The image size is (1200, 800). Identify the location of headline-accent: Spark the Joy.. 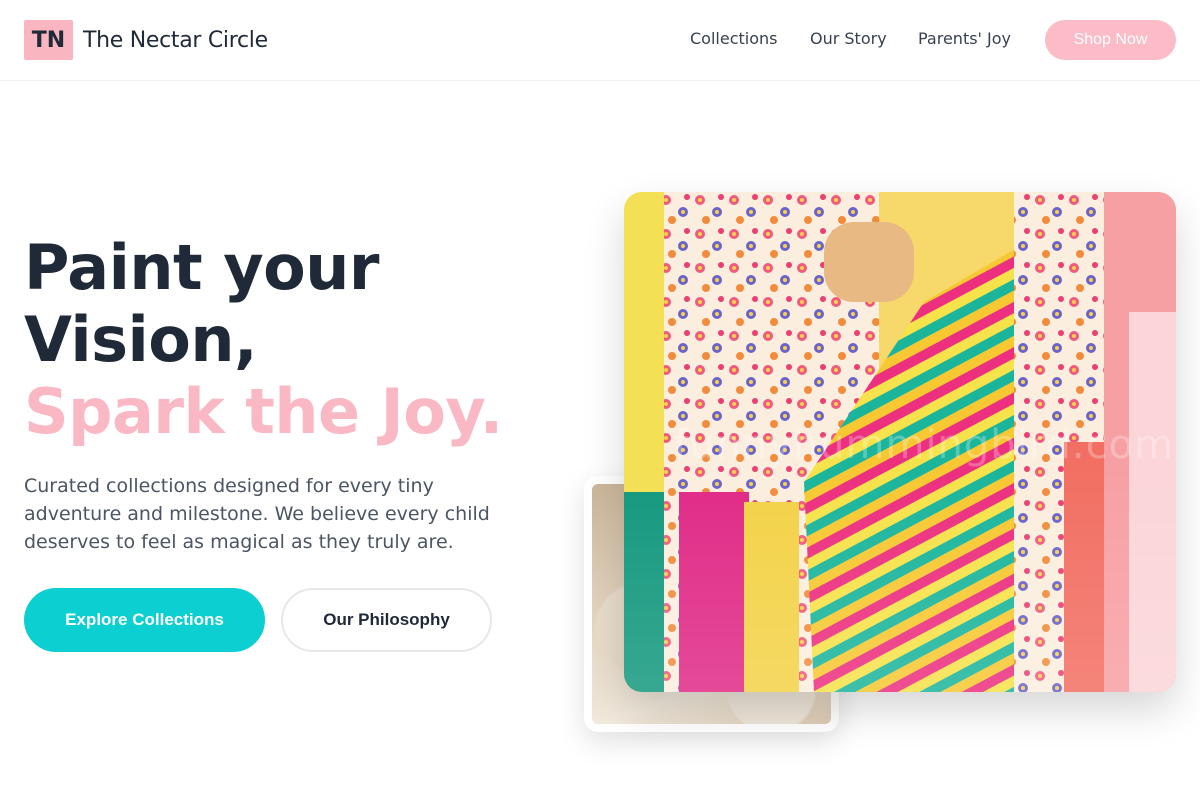
(263, 411).